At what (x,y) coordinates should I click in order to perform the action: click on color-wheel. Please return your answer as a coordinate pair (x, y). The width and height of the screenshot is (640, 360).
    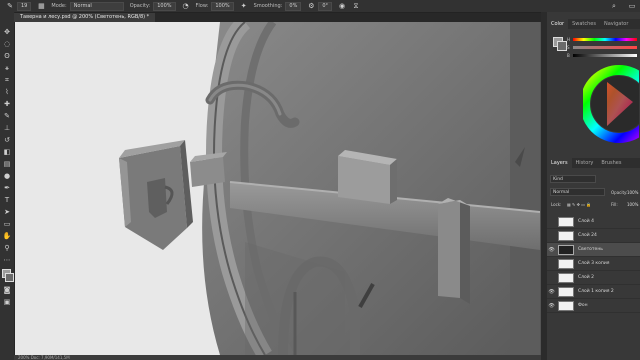
    Looking at the image, I should click on (611, 111).